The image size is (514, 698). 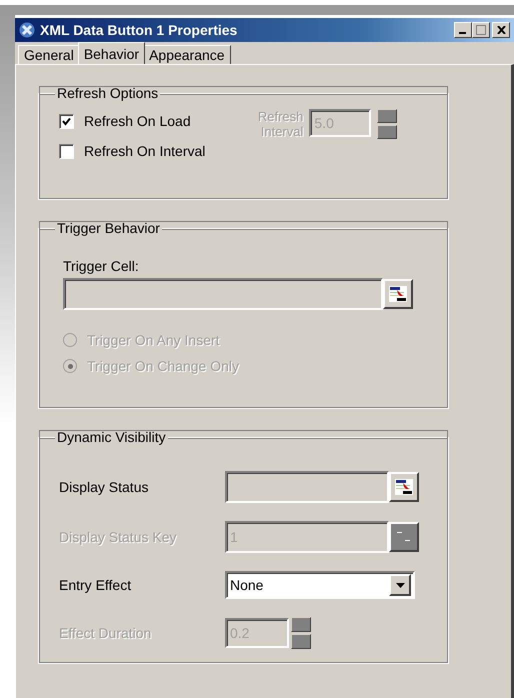 What do you see at coordinates (463, 30) in the screenshot?
I see `minimize-button` at bounding box center [463, 30].